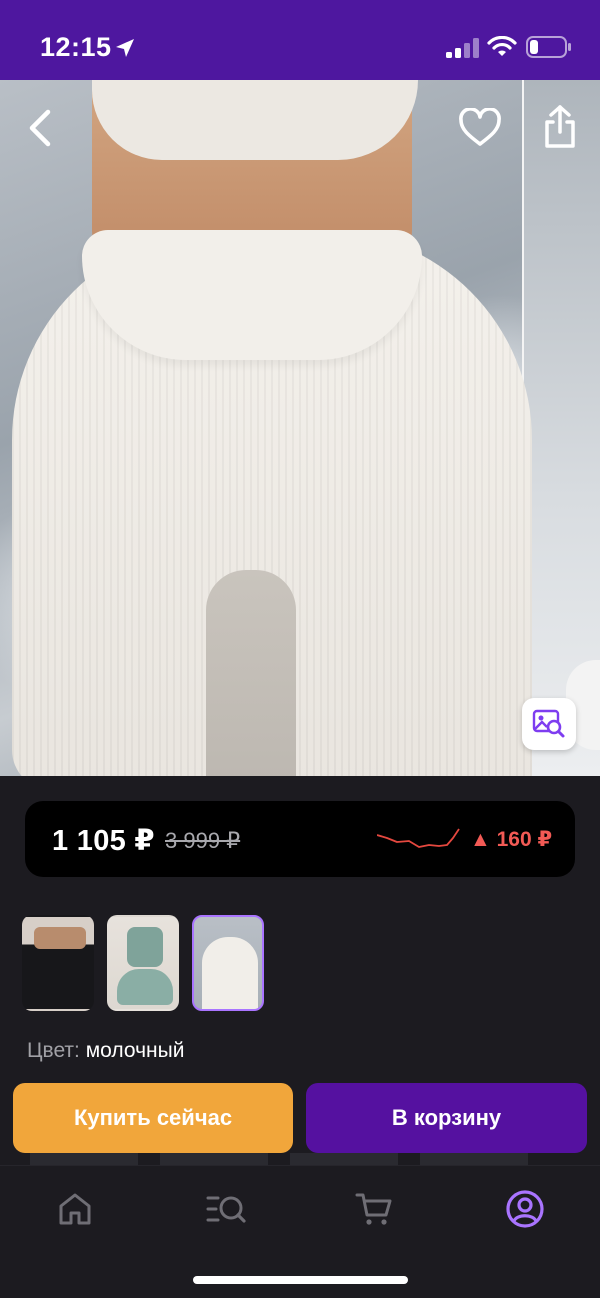  Describe the element at coordinates (41, 128) in the screenshot. I see `back-icon` at that location.